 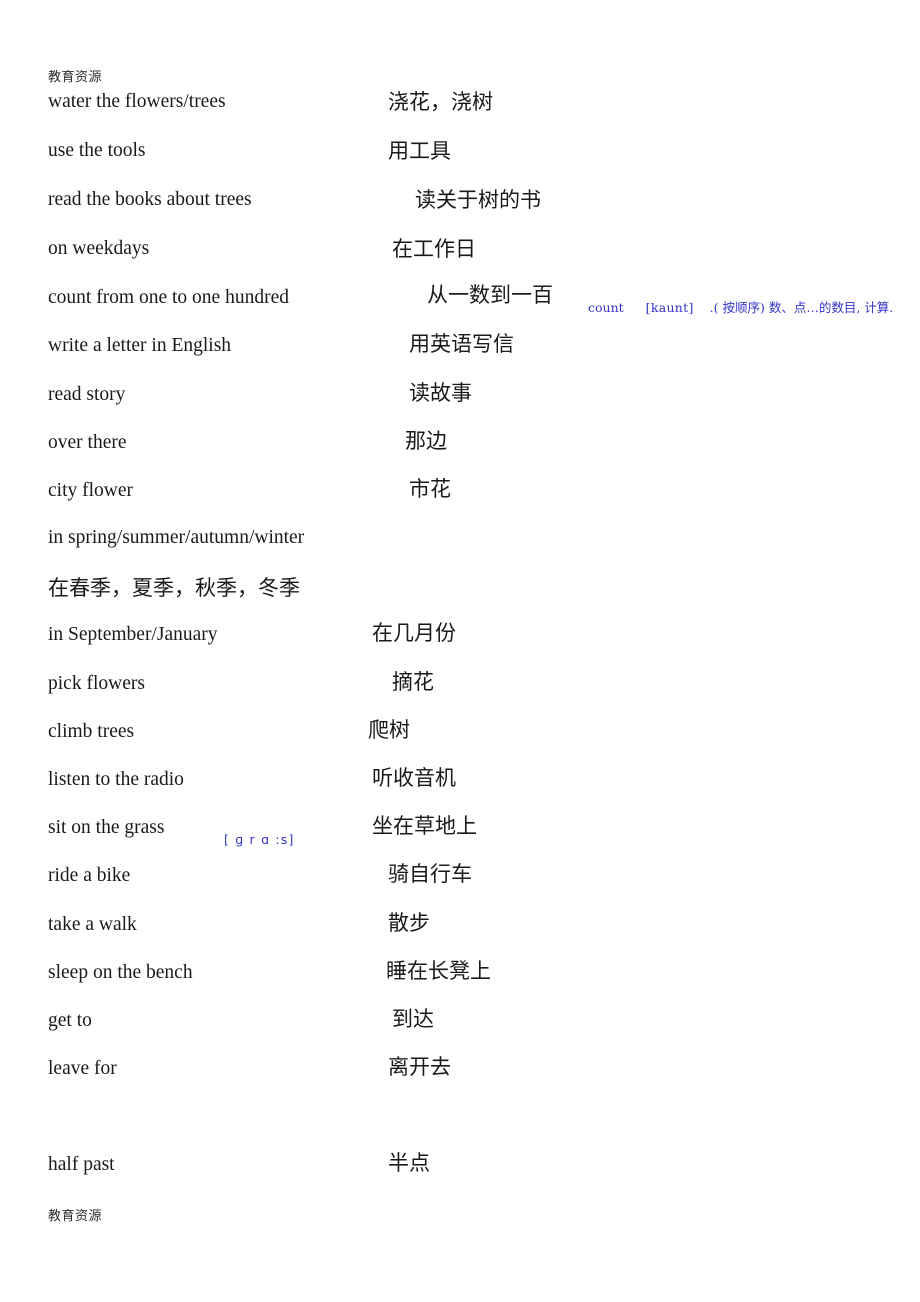 What do you see at coordinates (133, 634) in the screenshot?
I see `english-phrase: in September/January` at bounding box center [133, 634].